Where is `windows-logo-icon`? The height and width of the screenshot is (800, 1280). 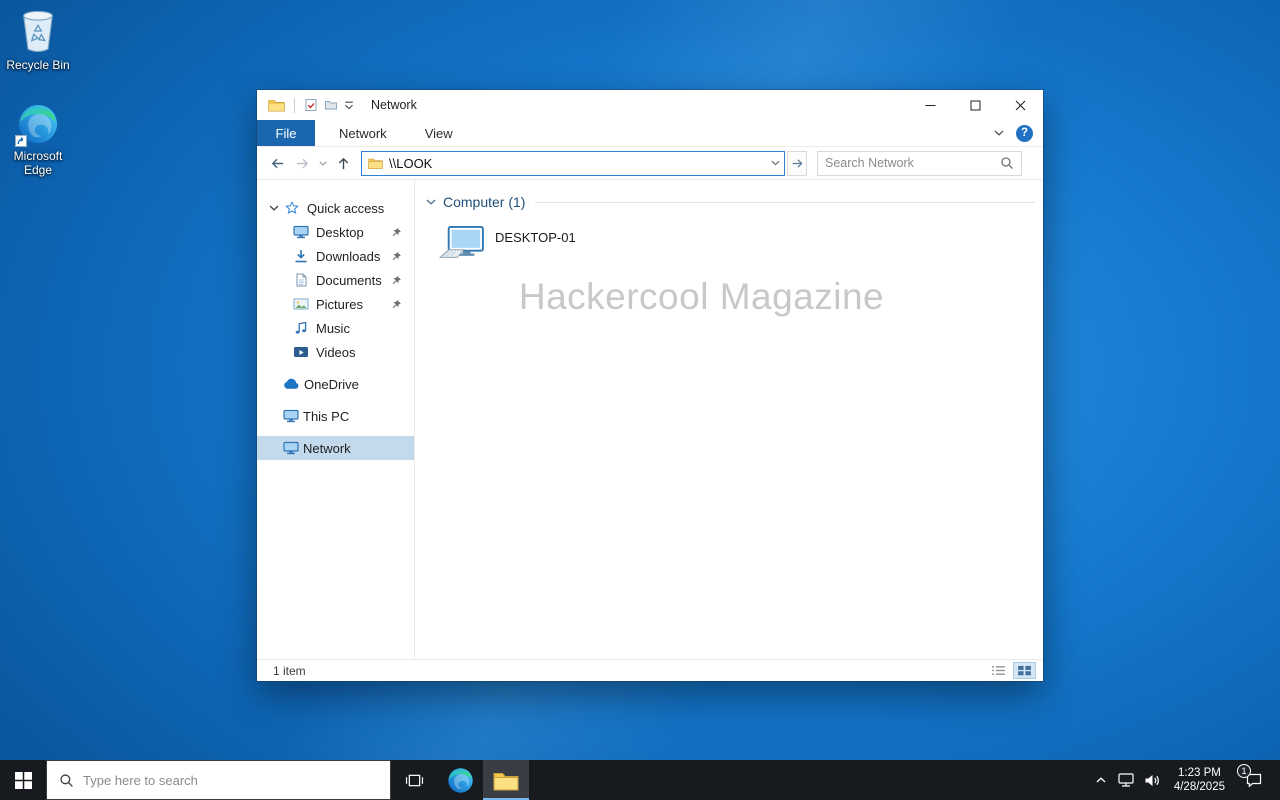
windows-logo-icon is located at coordinates (23, 780).